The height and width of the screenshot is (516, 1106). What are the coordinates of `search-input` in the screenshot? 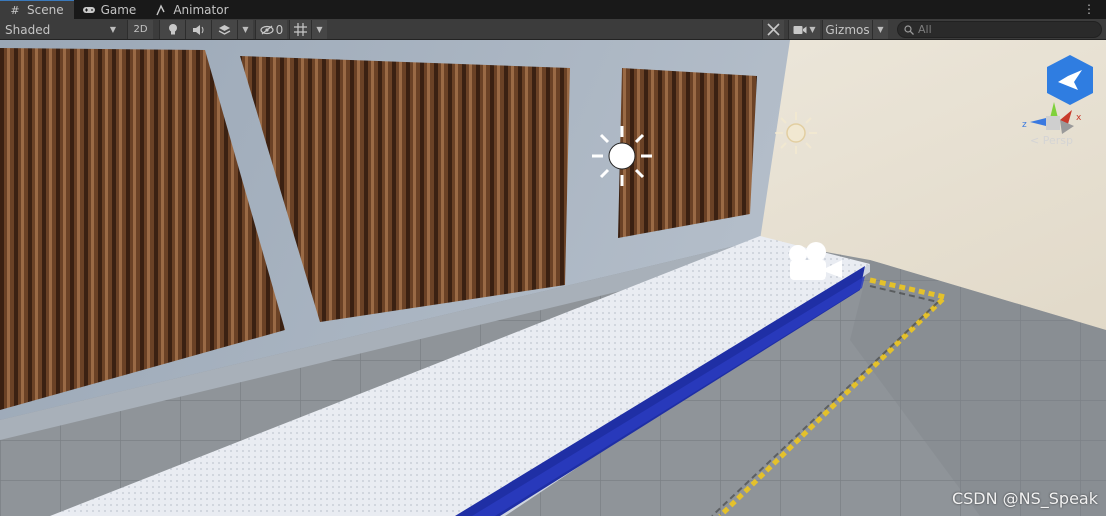 It's located at (1003, 29).